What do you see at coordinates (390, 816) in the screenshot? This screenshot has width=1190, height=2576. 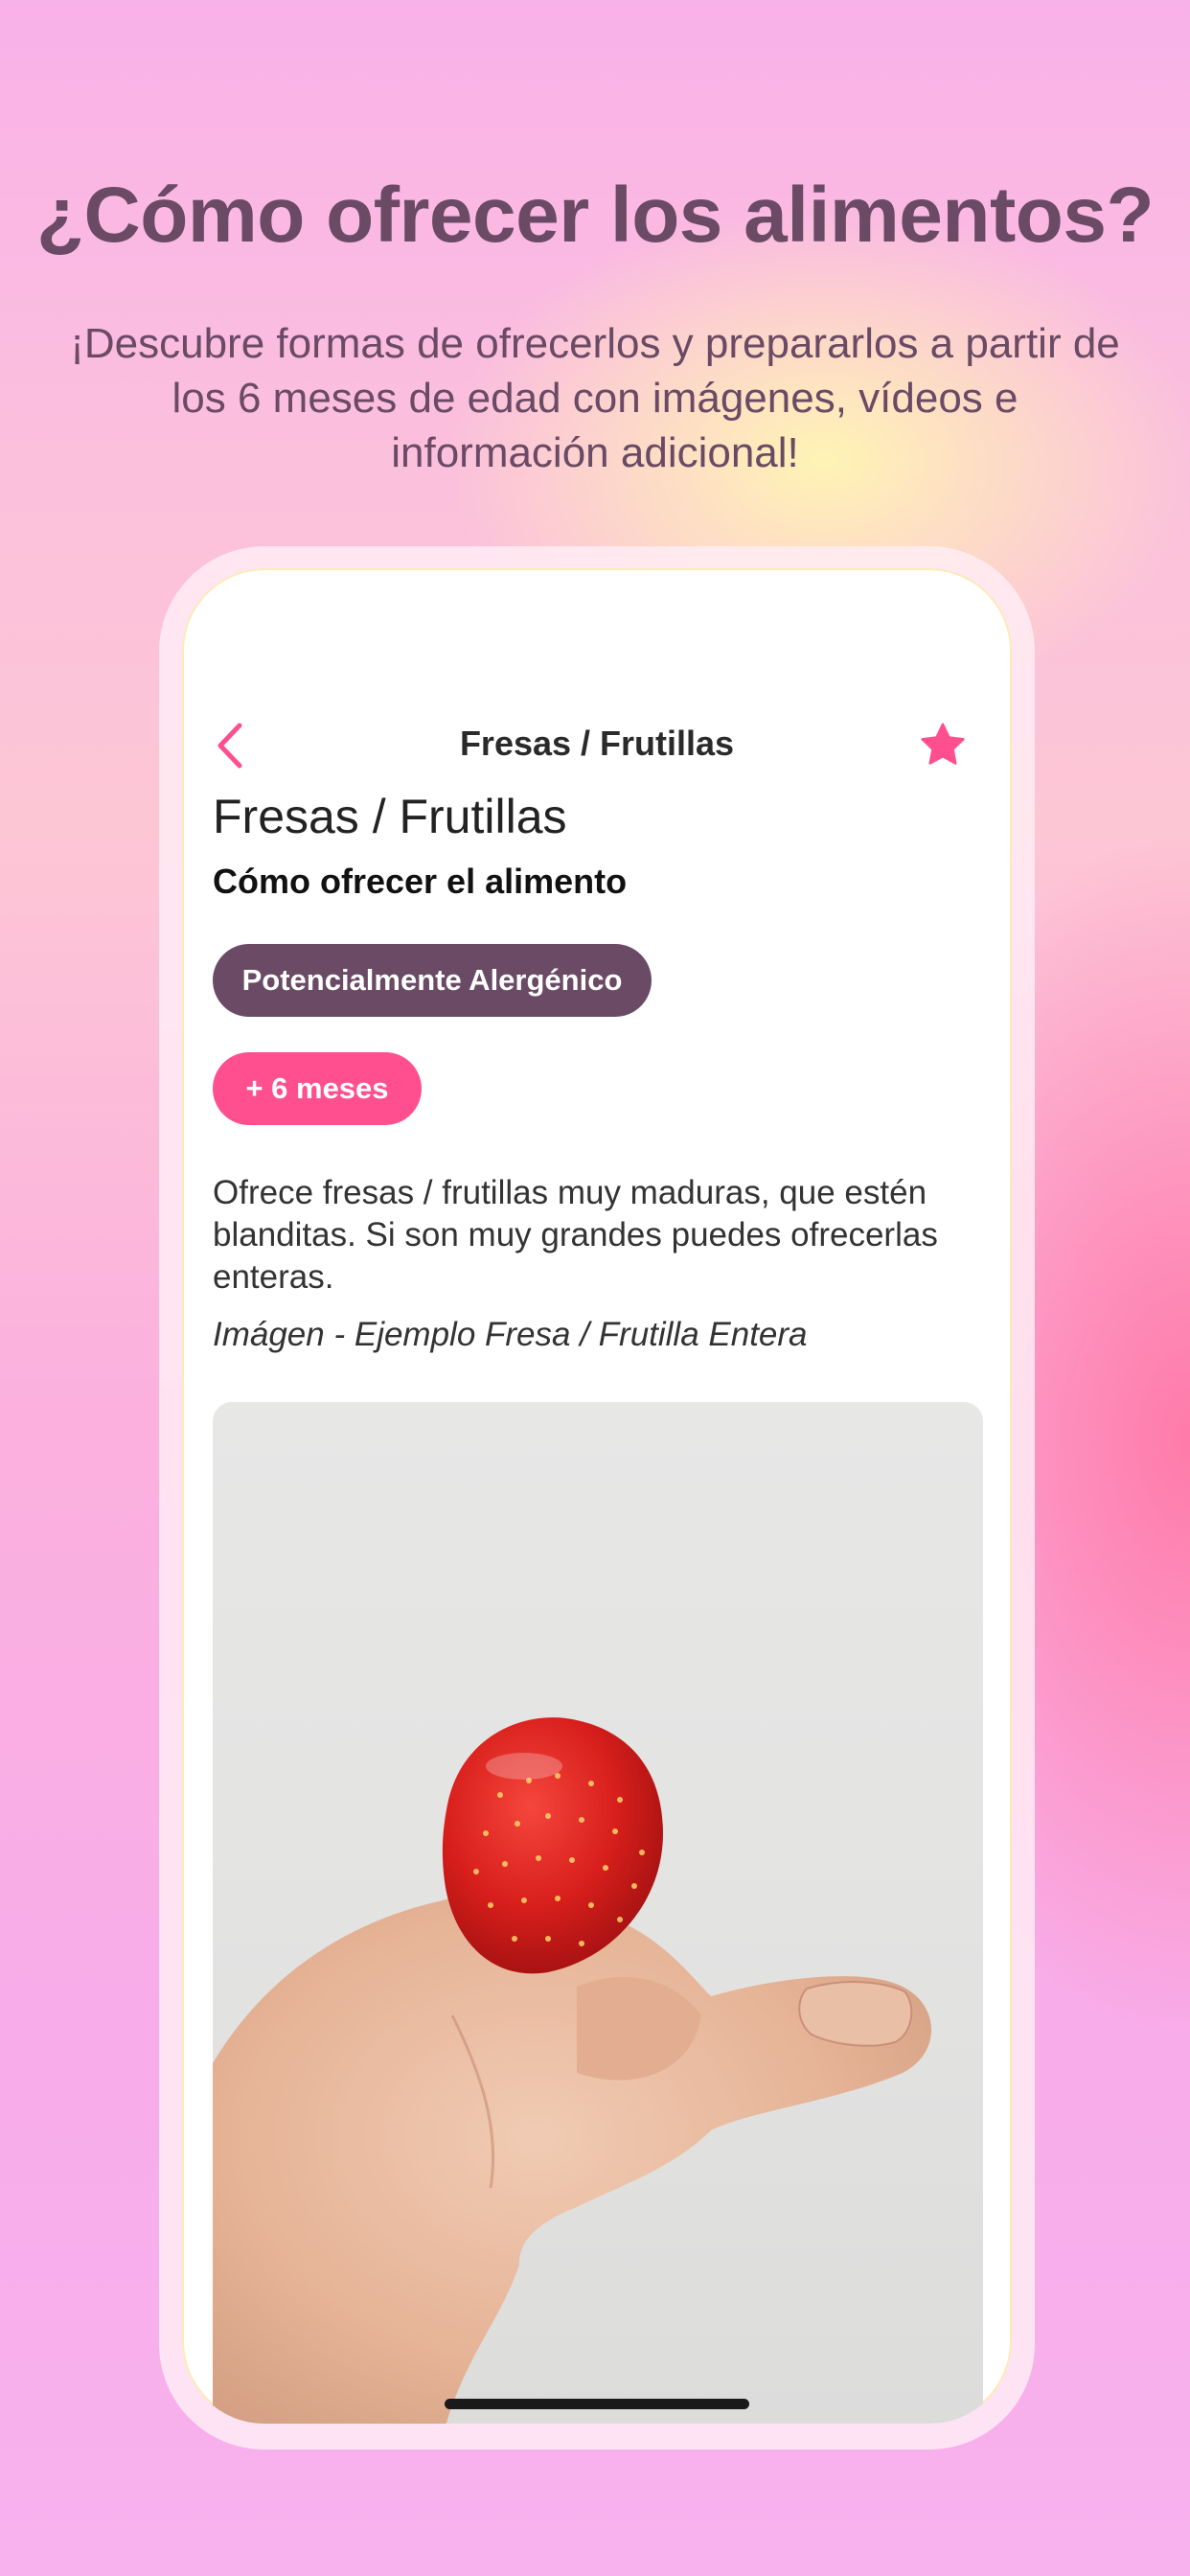 I see `food-title: Fresas / Frutillas` at bounding box center [390, 816].